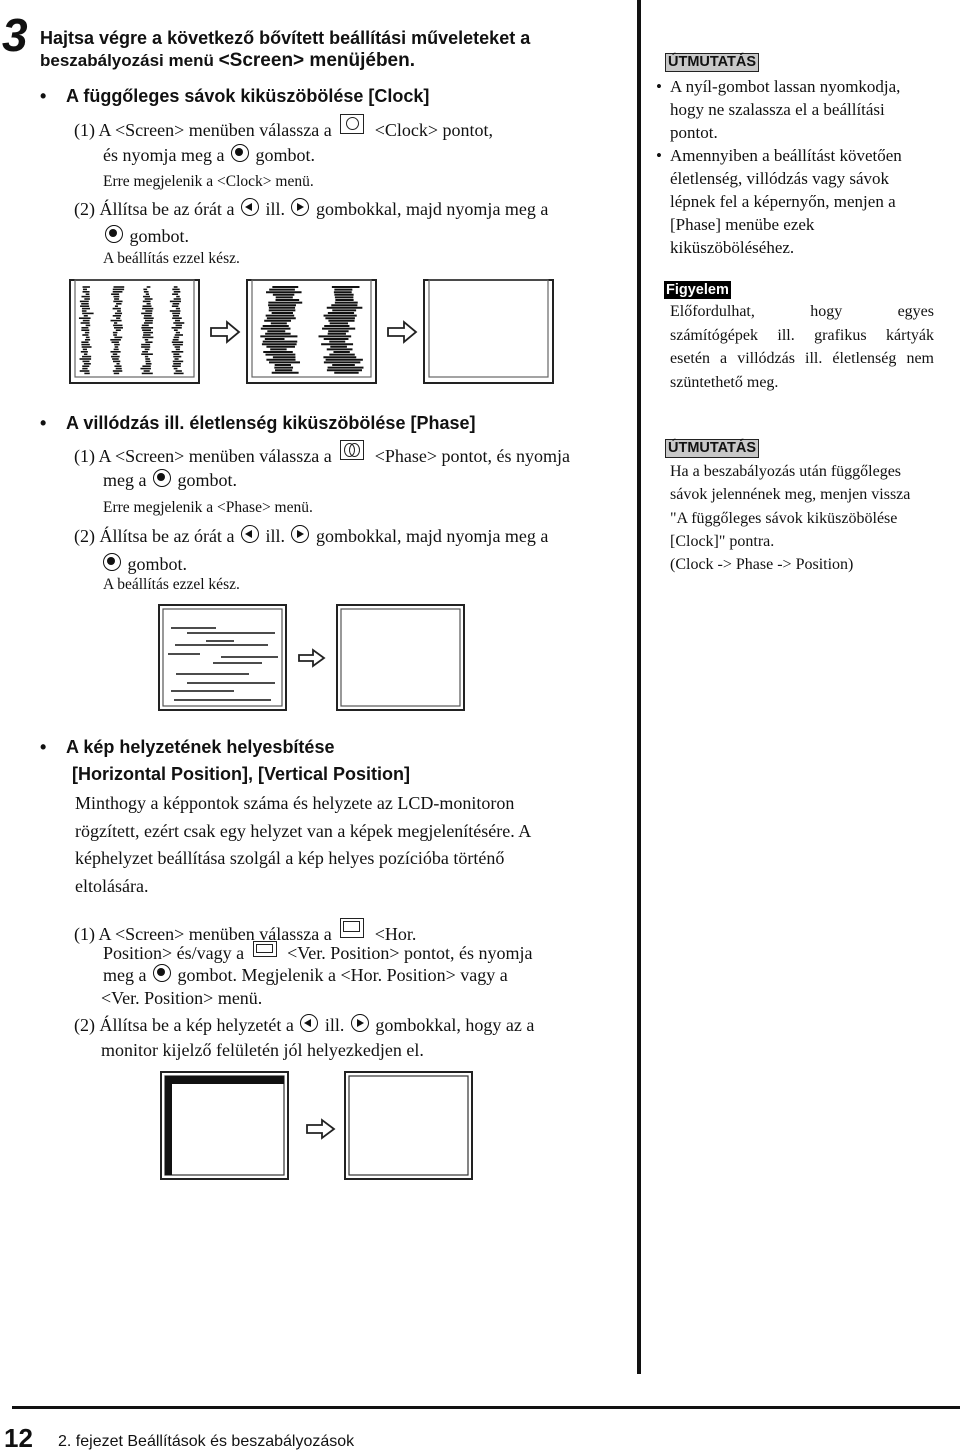  What do you see at coordinates (157, 564) in the screenshot?
I see `phase-step2-line2-text: gombot.` at bounding box center [157, 564].